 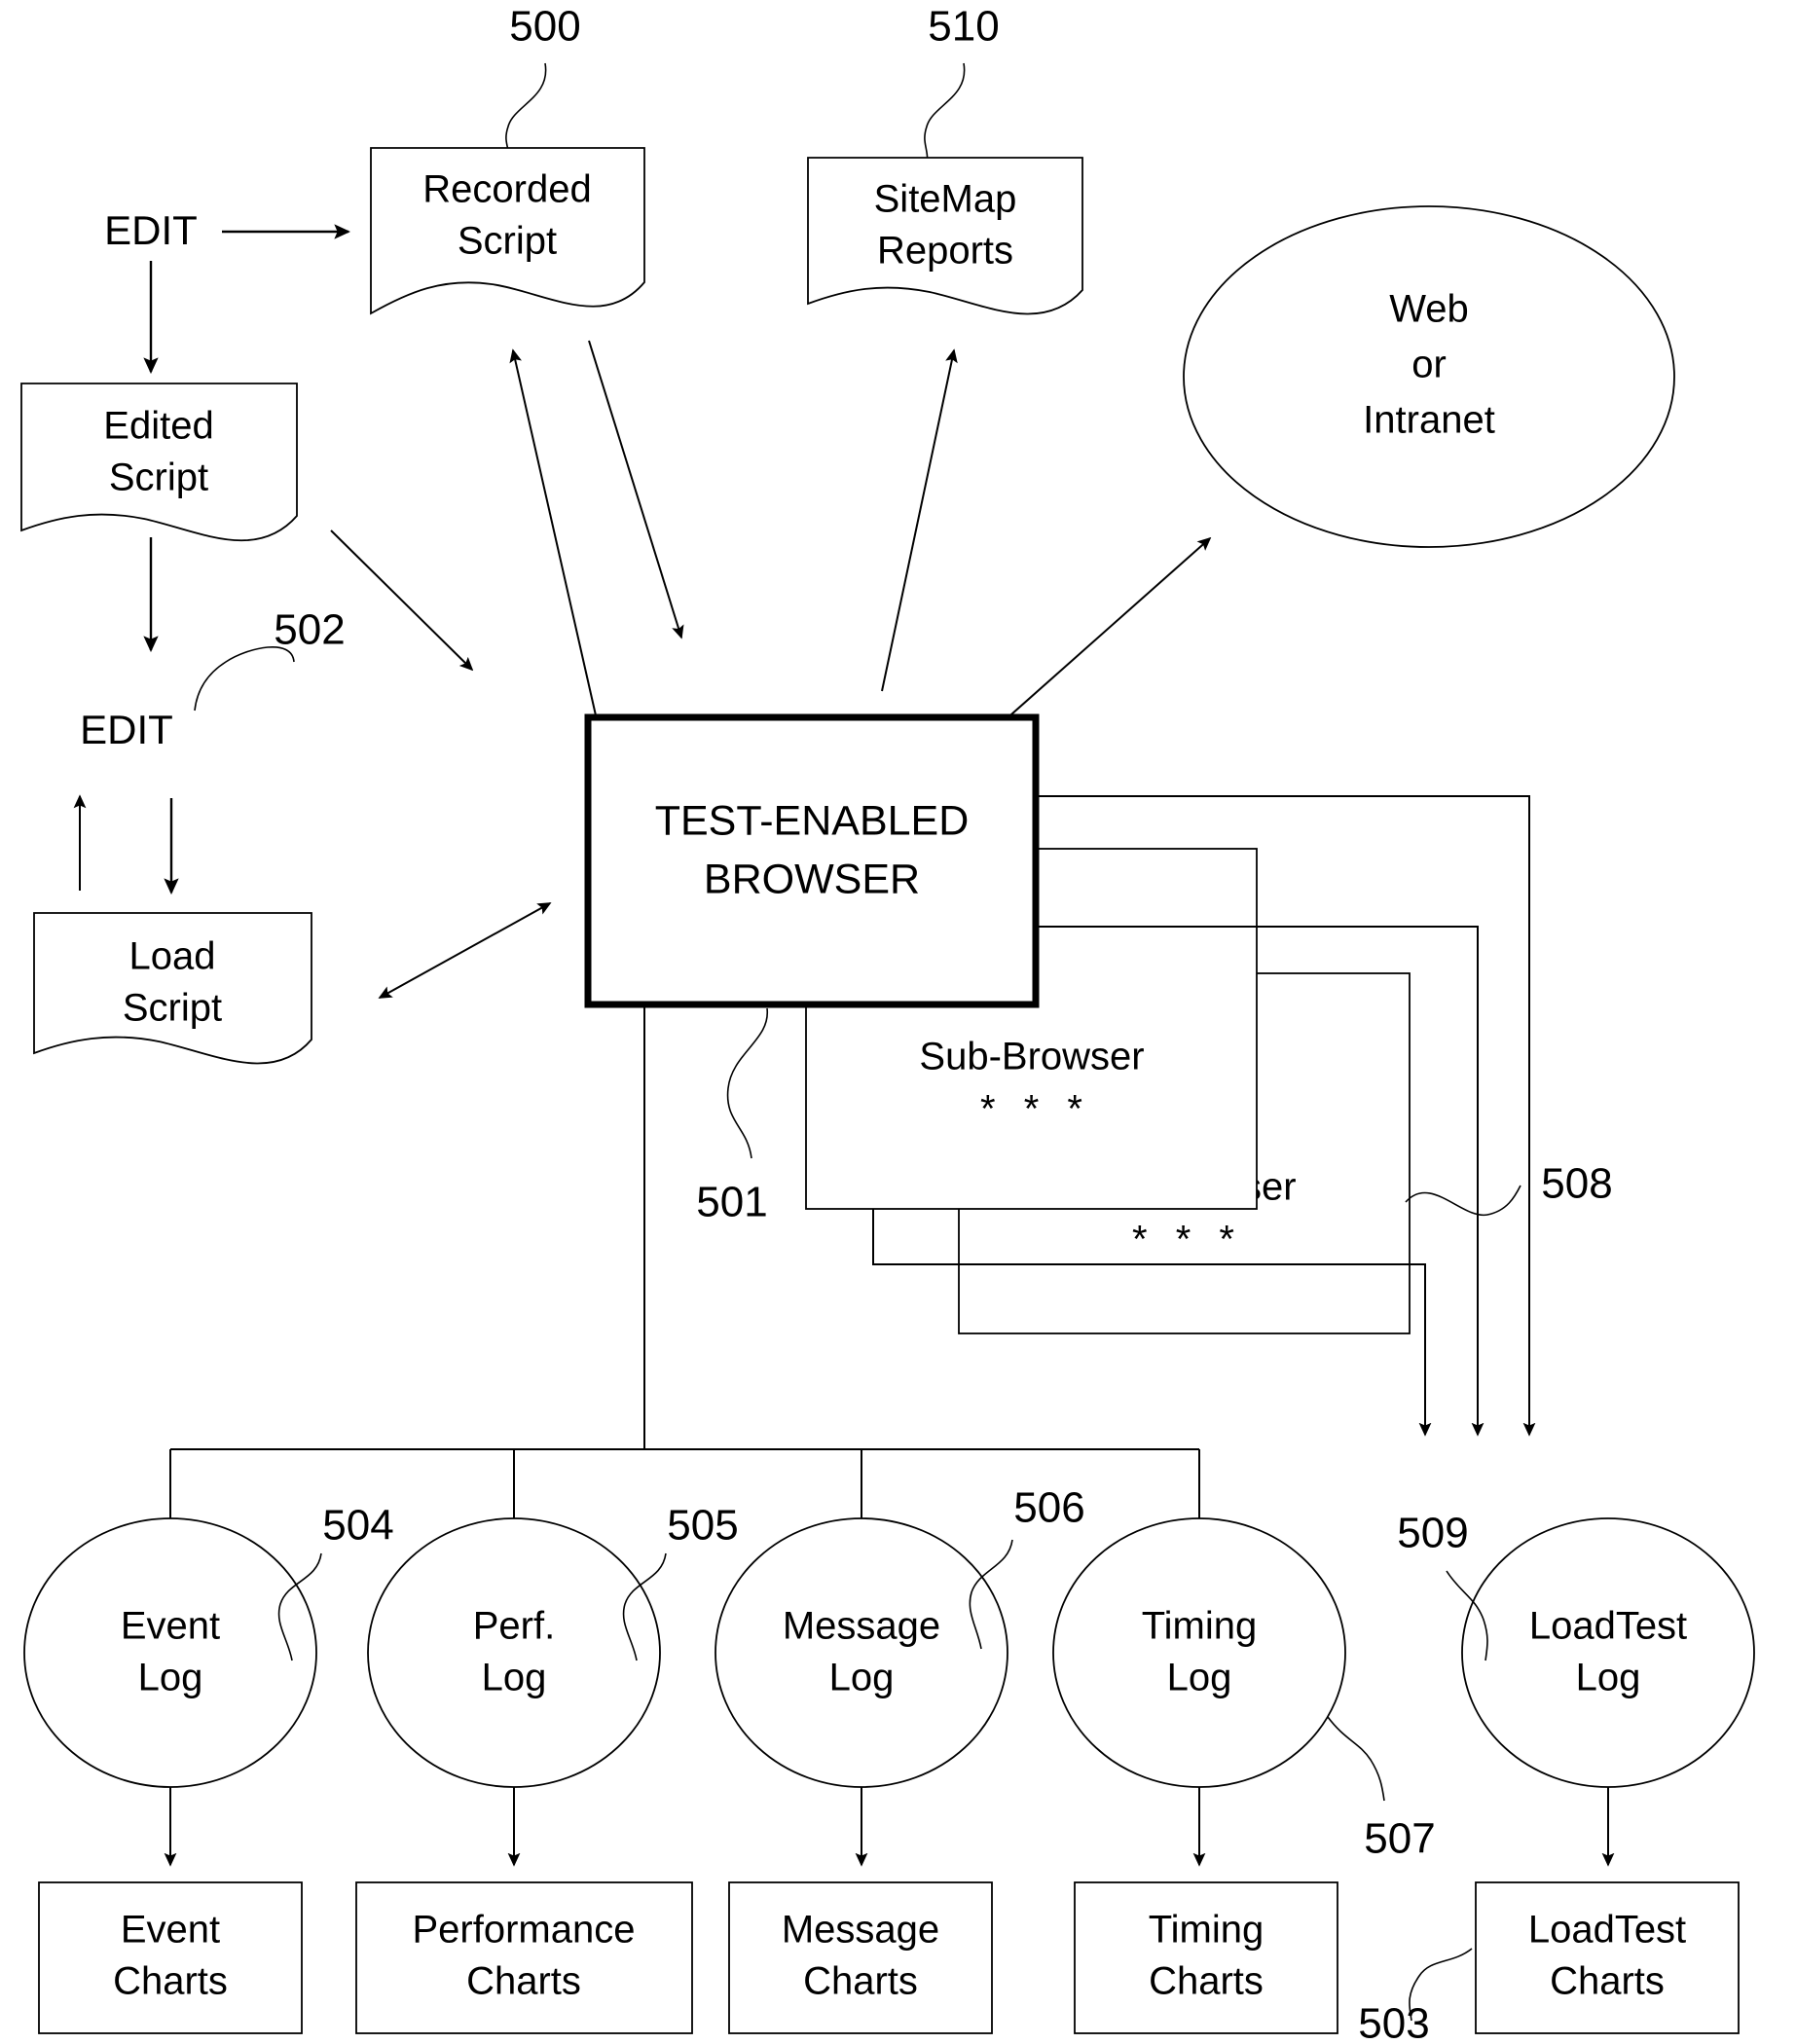 What do you see at coordinates (158, 427) in the screenshot?
I see `edited-script-label-line1: Edited` at bounding box center [158, 427].